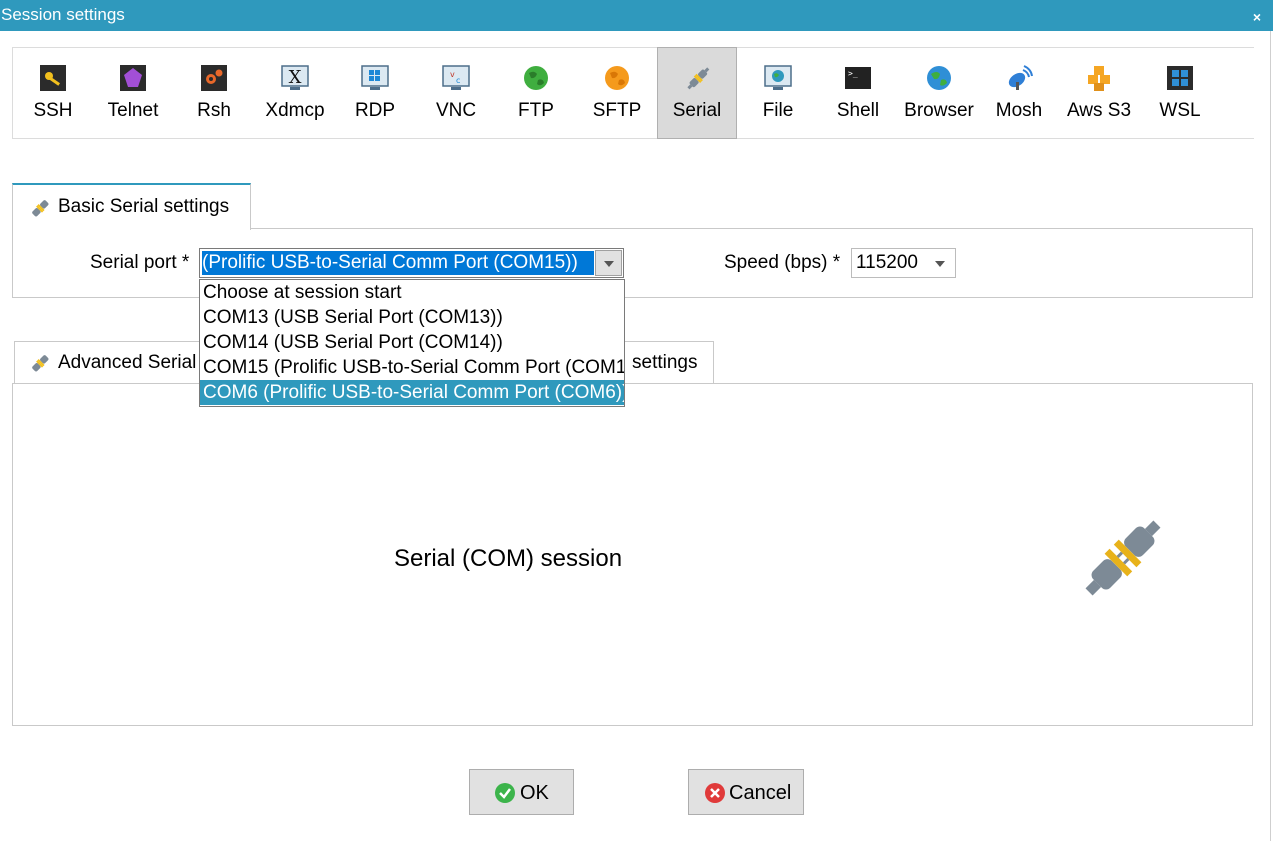  Describe the element at coordinates (508, 558) in the screenshot. I see `session-type-text: Serial (COM) session` at that location.